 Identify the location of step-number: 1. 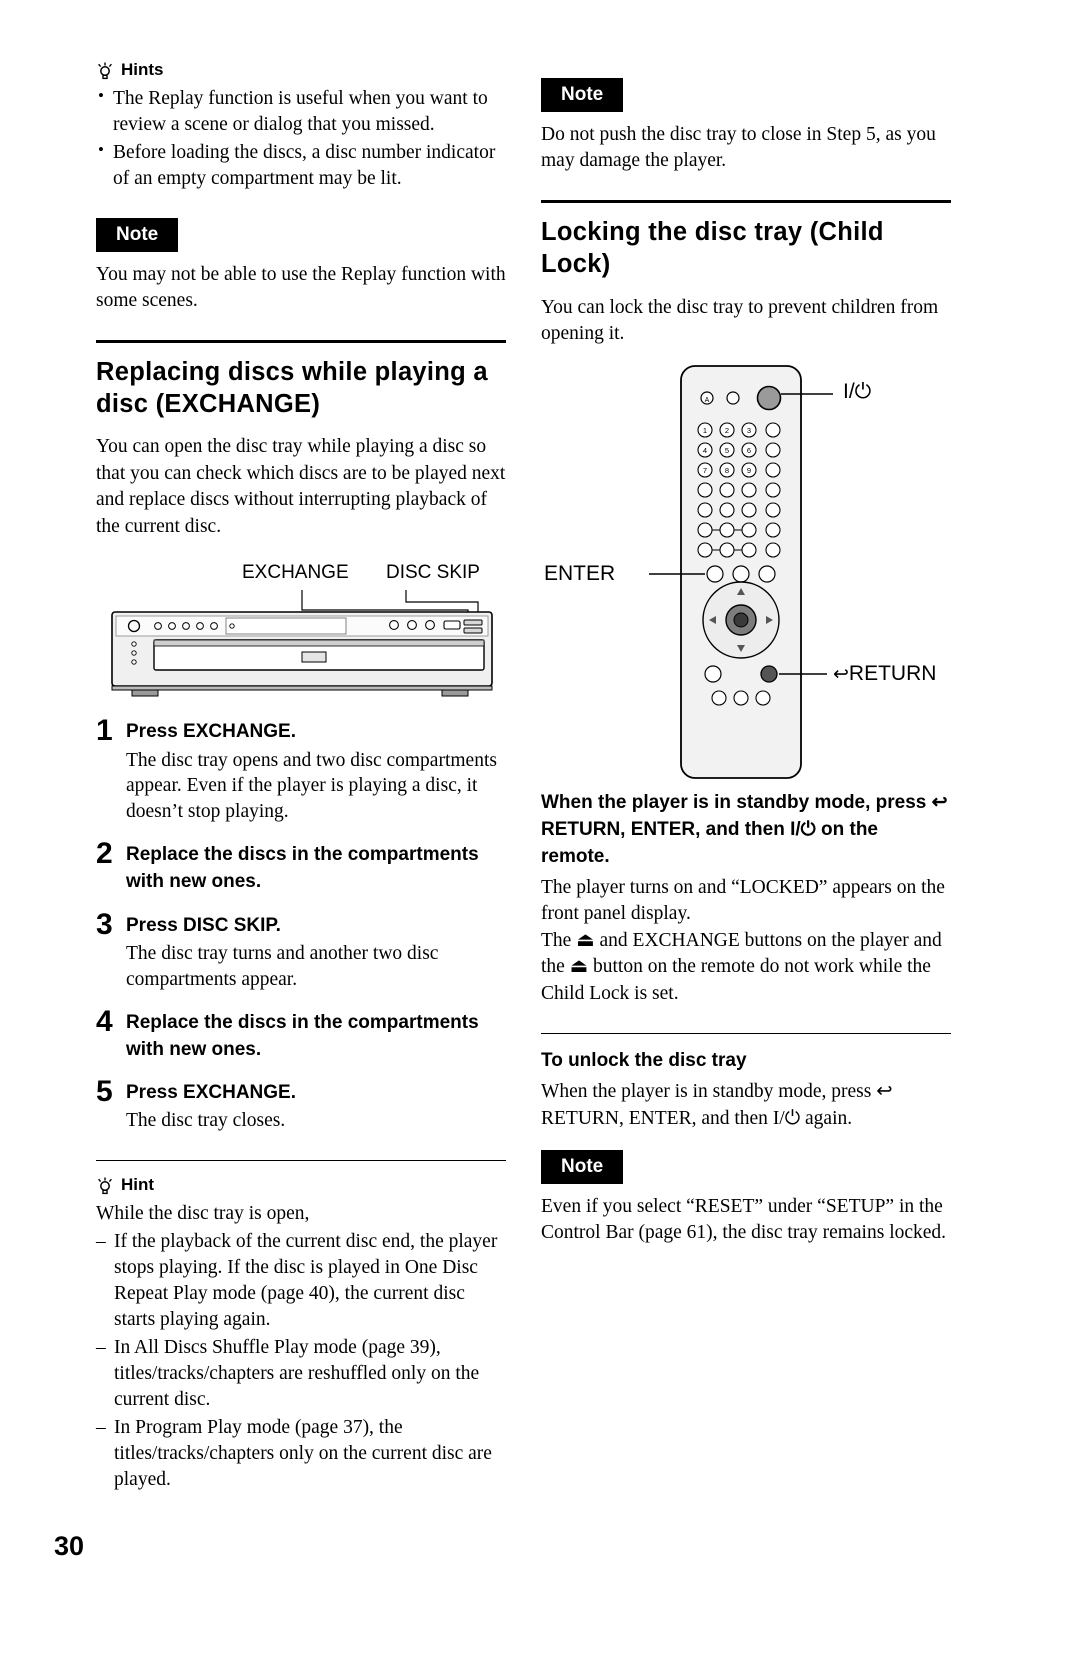
(104, 731).